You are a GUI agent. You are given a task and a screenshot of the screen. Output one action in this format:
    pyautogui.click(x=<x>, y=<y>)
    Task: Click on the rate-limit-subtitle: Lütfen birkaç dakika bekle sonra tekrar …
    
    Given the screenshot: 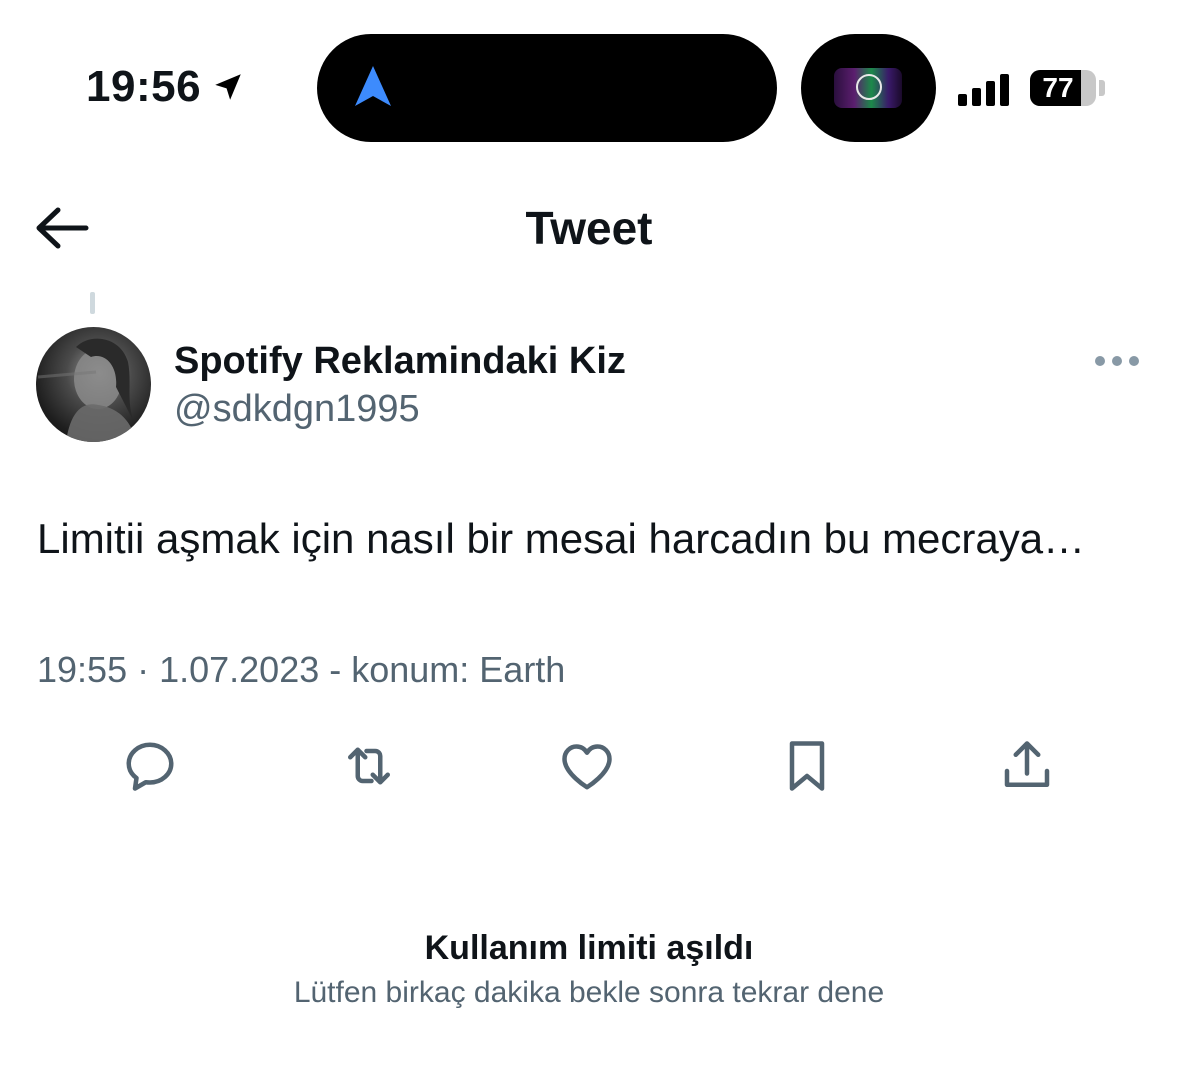 What is the action you would take?
    pyautogui.click(x=589, y=992)
    